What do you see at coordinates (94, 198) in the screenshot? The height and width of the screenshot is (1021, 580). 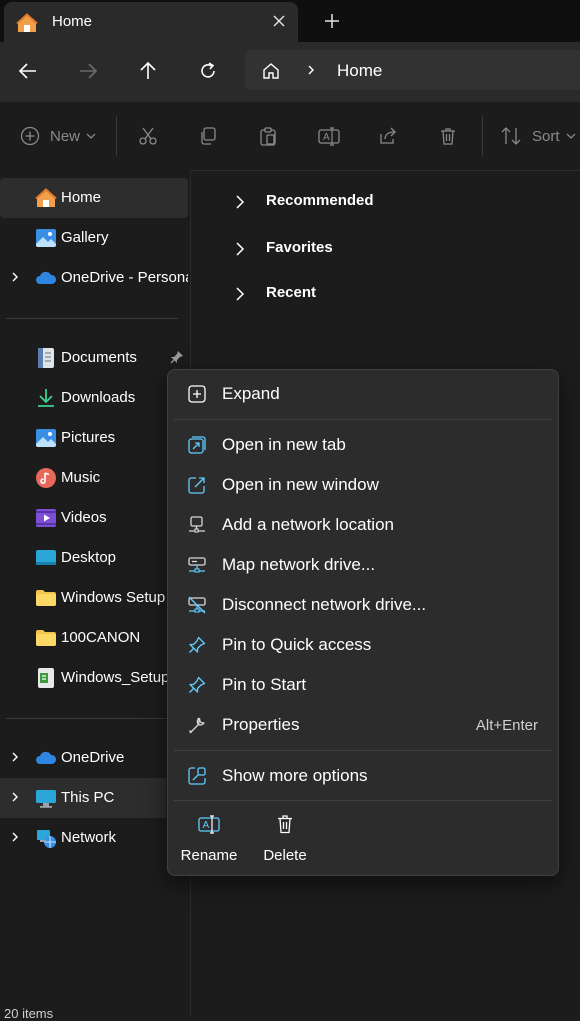 I see `sidebar-item-home: Home` at bounding box center [94, 198].